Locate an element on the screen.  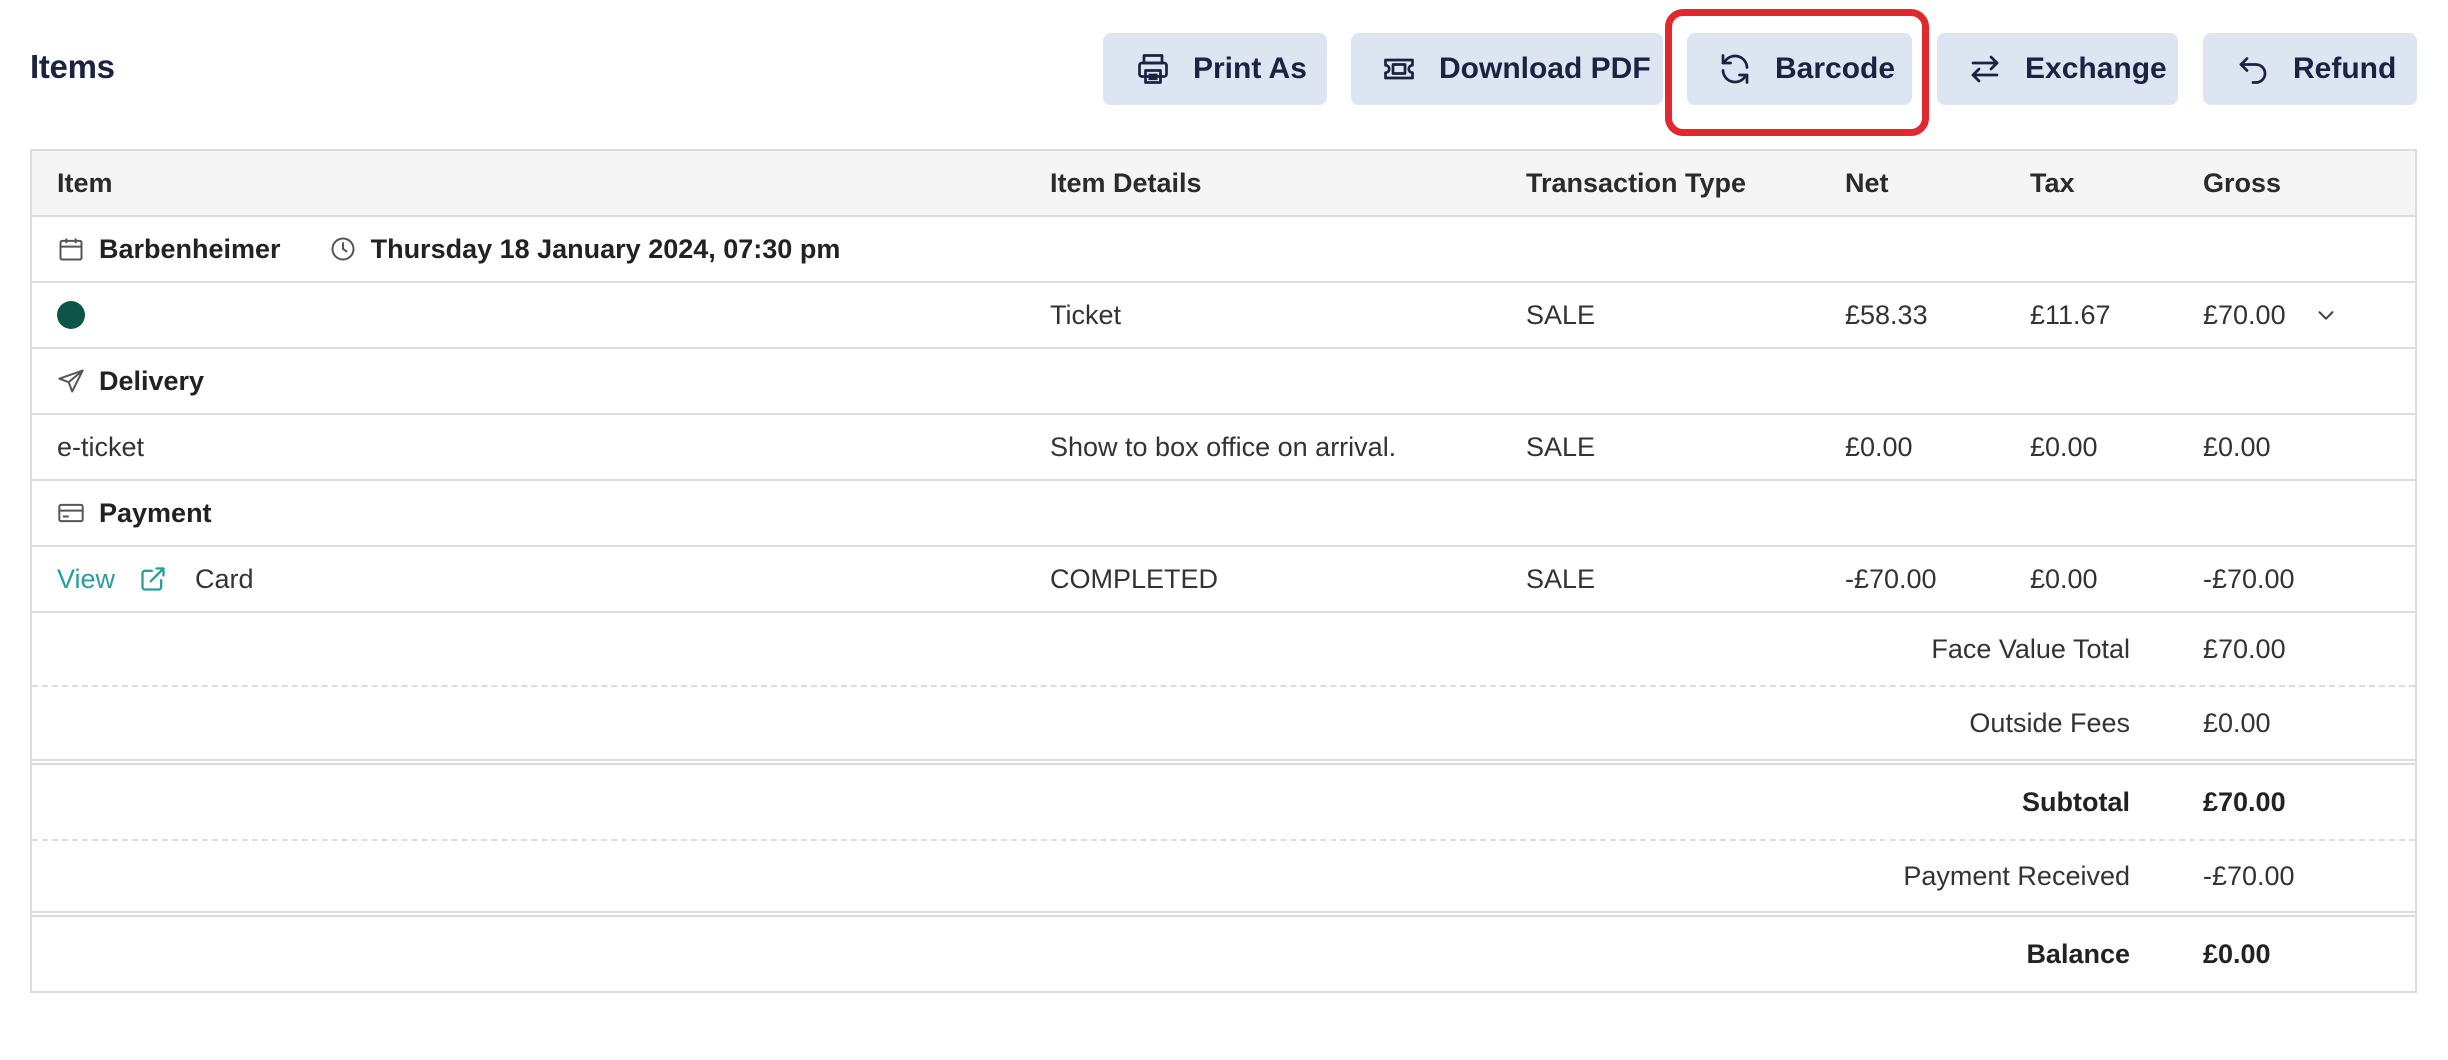
print-as-label: Print As is located at coordinates (1250, 68).